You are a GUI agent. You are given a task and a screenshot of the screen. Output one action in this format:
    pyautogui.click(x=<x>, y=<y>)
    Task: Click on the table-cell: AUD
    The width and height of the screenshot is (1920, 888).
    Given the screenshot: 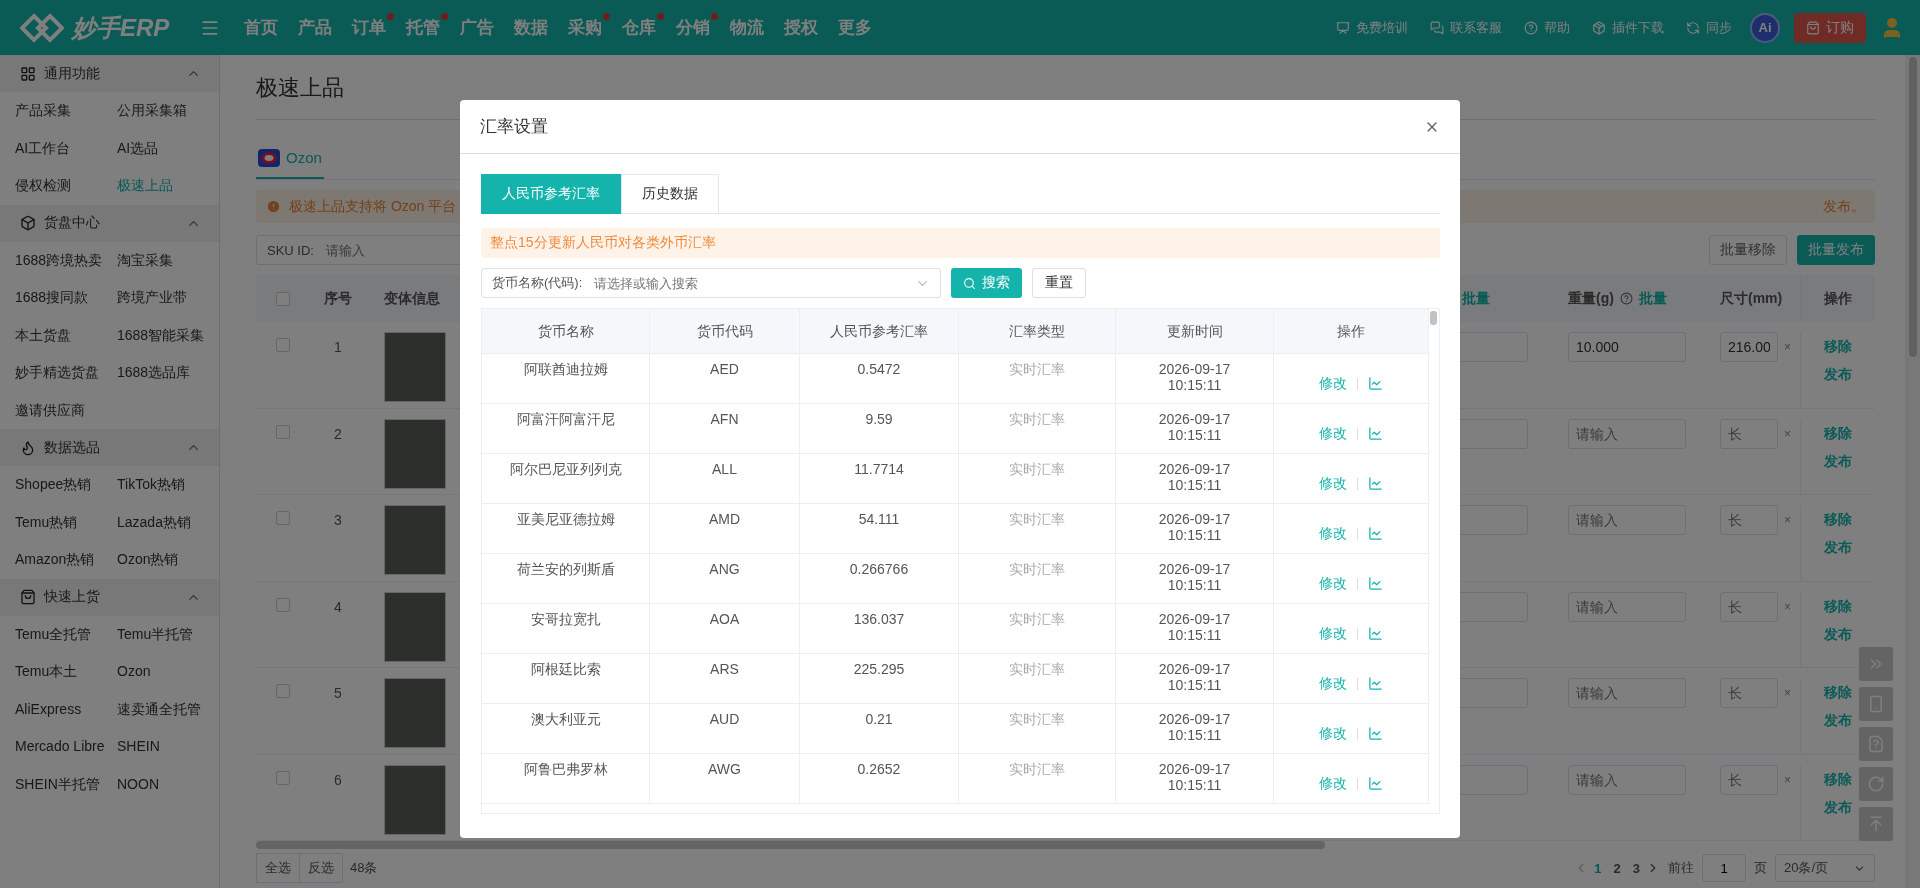 What is the action you would take?
    pyautogui.click(x=724, y=719)
    